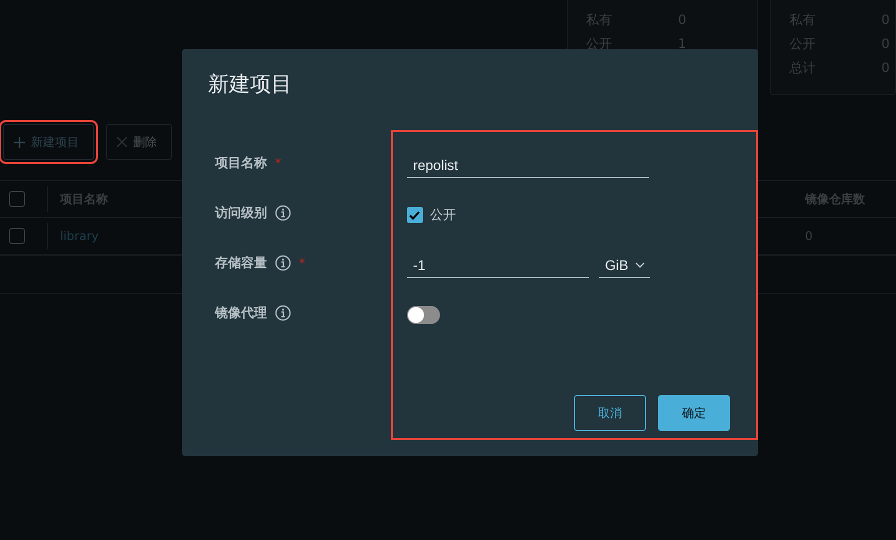 This screenshot has height=540, width=896. Describe the element at coordinates (443, 215) in the screenshot. I see `checkbox-label: 公开` at that location.